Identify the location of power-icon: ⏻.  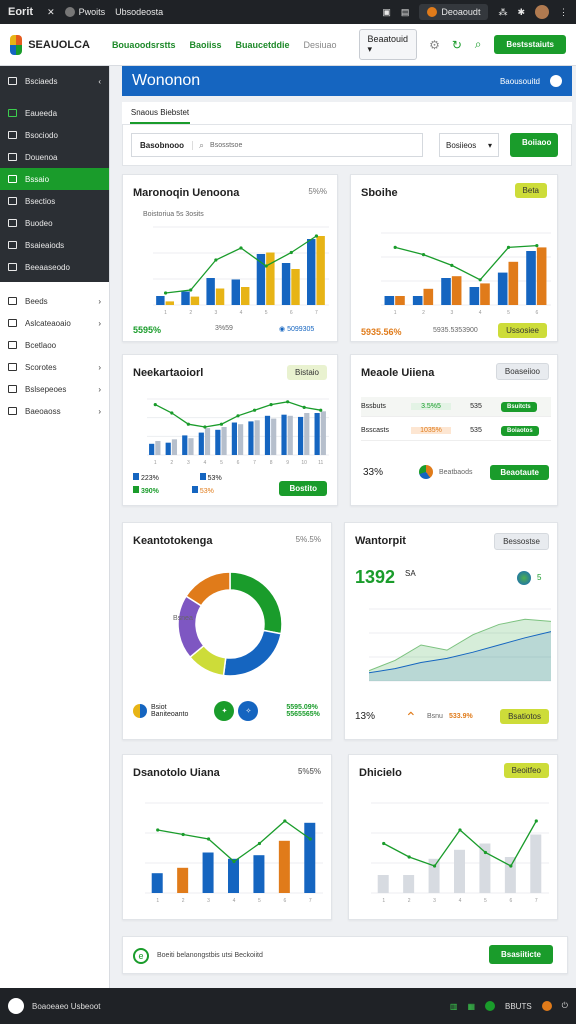
(565, 1006).